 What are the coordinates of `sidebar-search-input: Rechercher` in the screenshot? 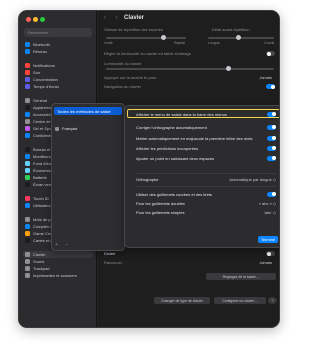 It's located at (58, 32).